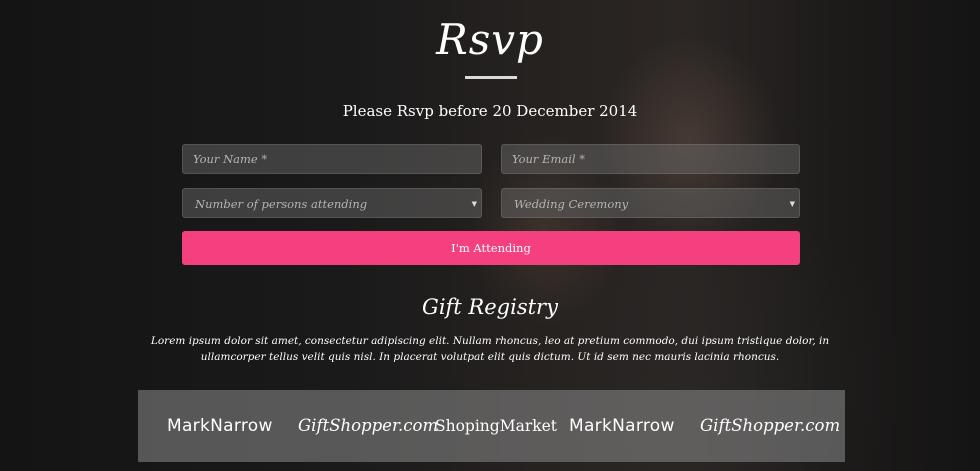 This screenshot has height=471, width=980. I want to click on event-select-value: Wedding Ceremony, so click(571, 204).